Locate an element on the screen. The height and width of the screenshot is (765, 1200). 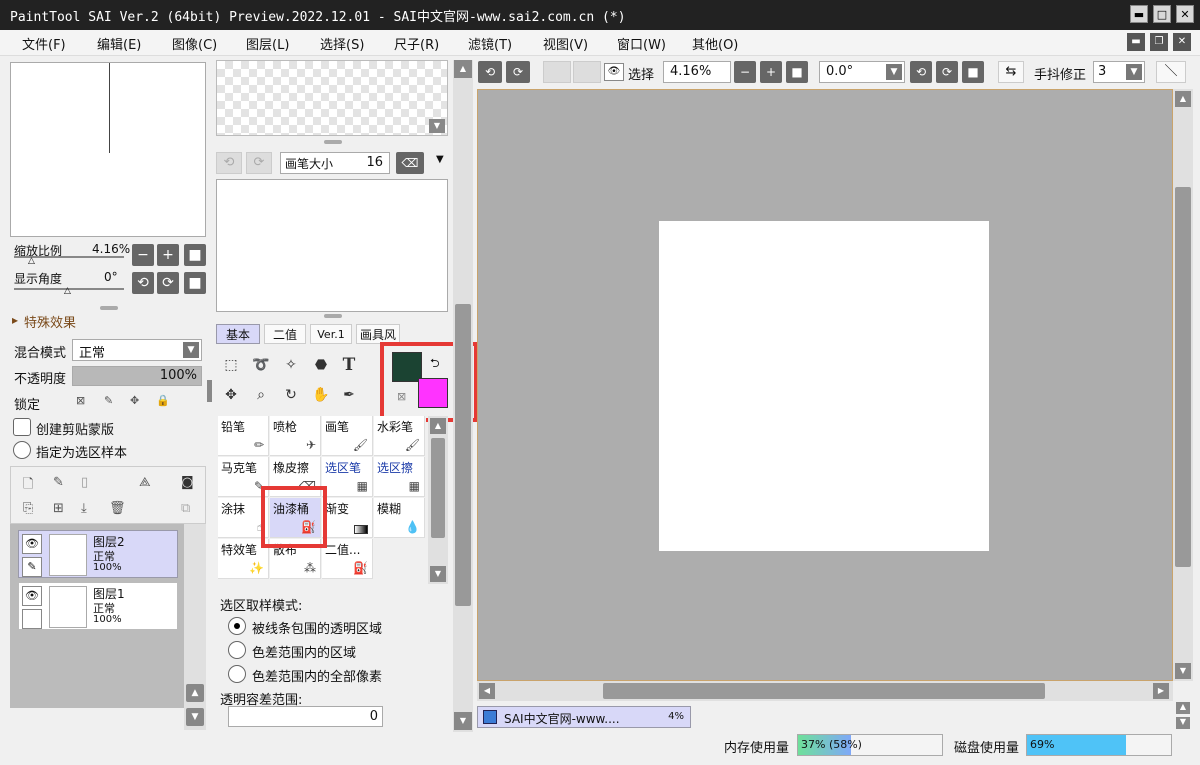
deselect-button is located at coordinates (557, 72).